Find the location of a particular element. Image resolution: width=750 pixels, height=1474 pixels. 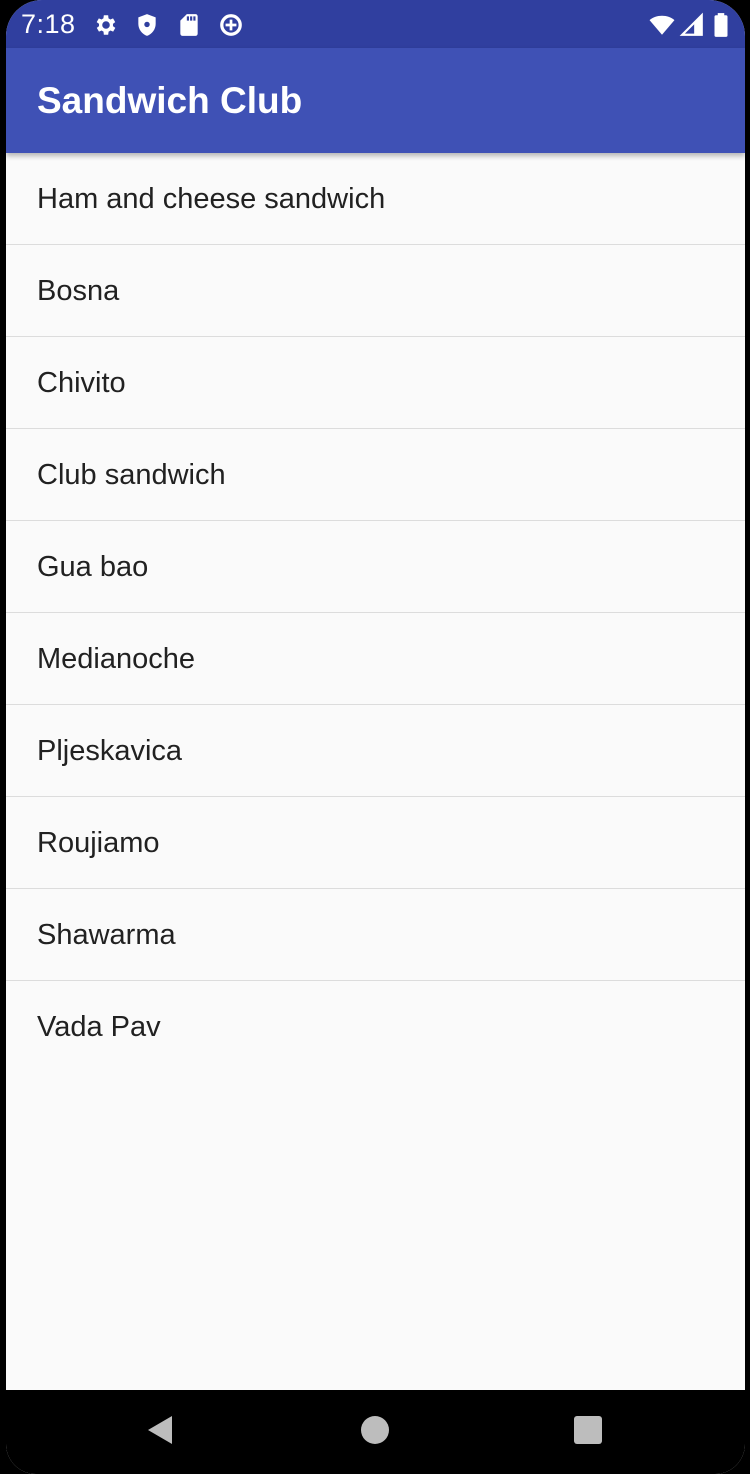

recents-icon is located at coordinates (588, 1430).